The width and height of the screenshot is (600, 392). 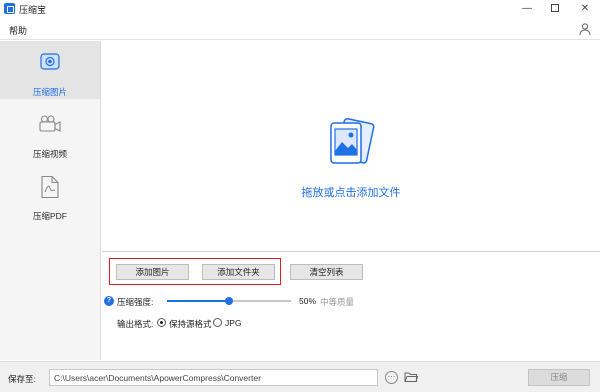 I want to click on save-path-input, so click(x=213, y=377).